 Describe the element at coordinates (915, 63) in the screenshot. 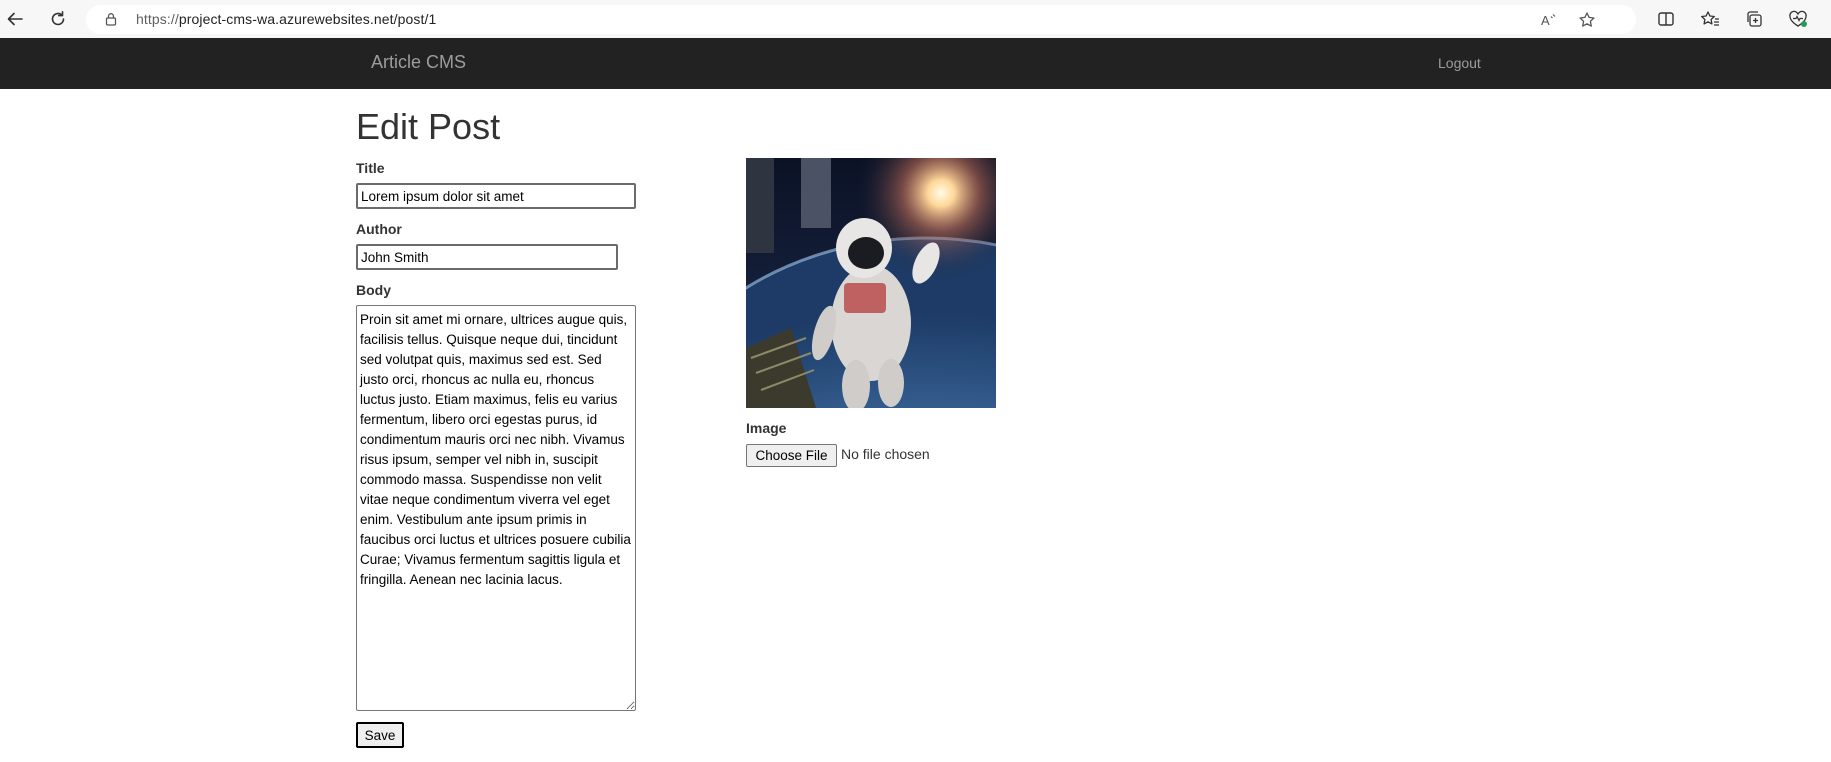

I see `site-navbar: Article CMS Logout` at that location.